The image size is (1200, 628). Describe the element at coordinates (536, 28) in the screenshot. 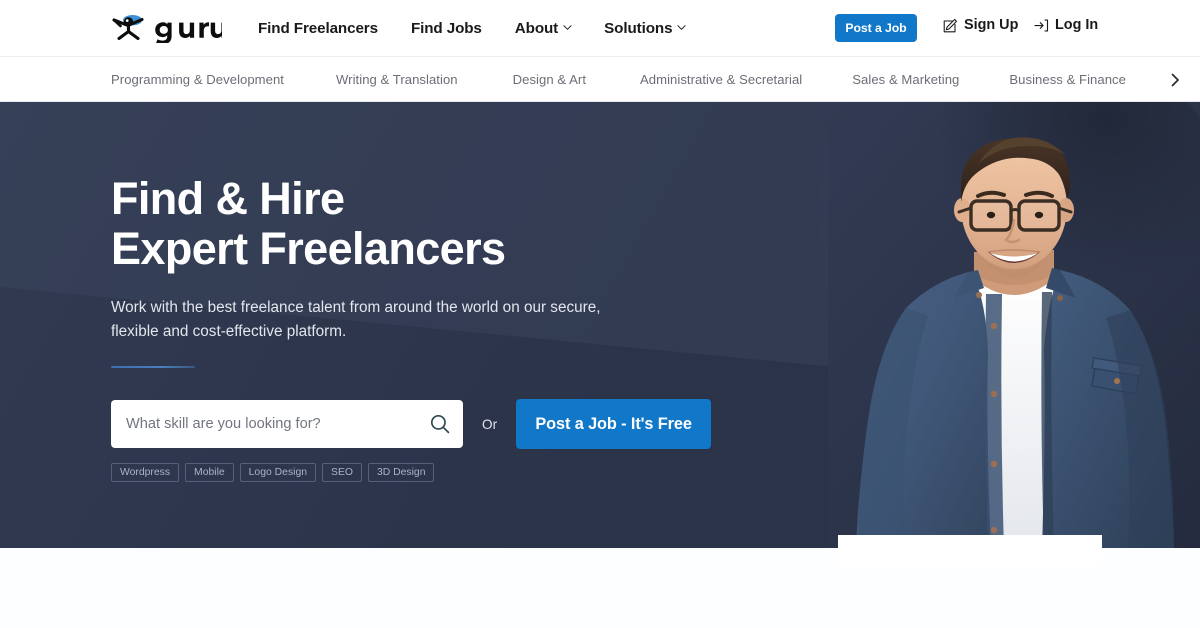

I see `nav-label: About` at that location.